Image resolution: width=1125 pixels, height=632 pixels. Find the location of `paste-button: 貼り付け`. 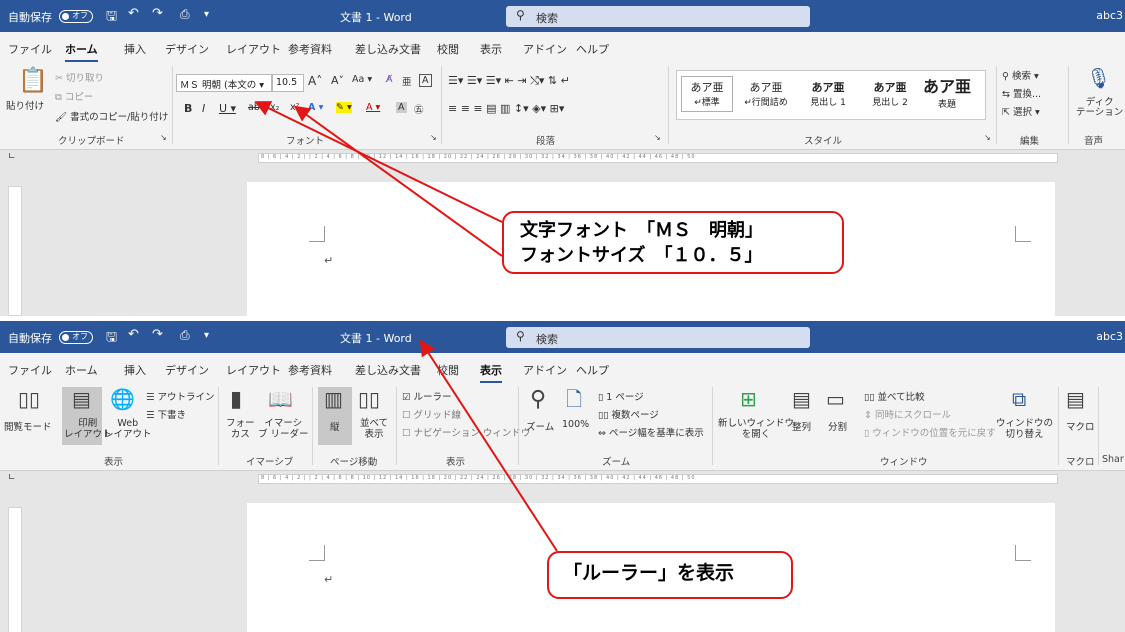

paste-button: 貼り付け is located at coordinates (25, 105).